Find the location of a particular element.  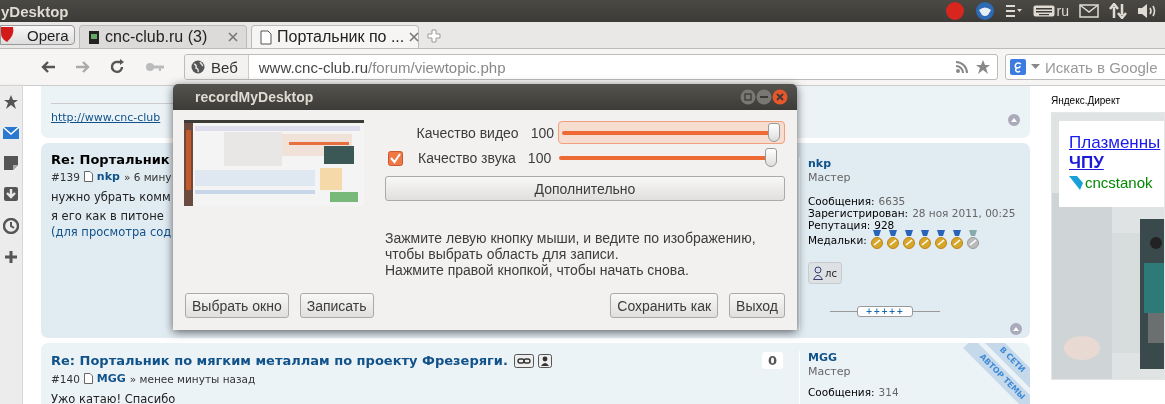

arrow-logo-icon is located at coordinates (1076, 182).